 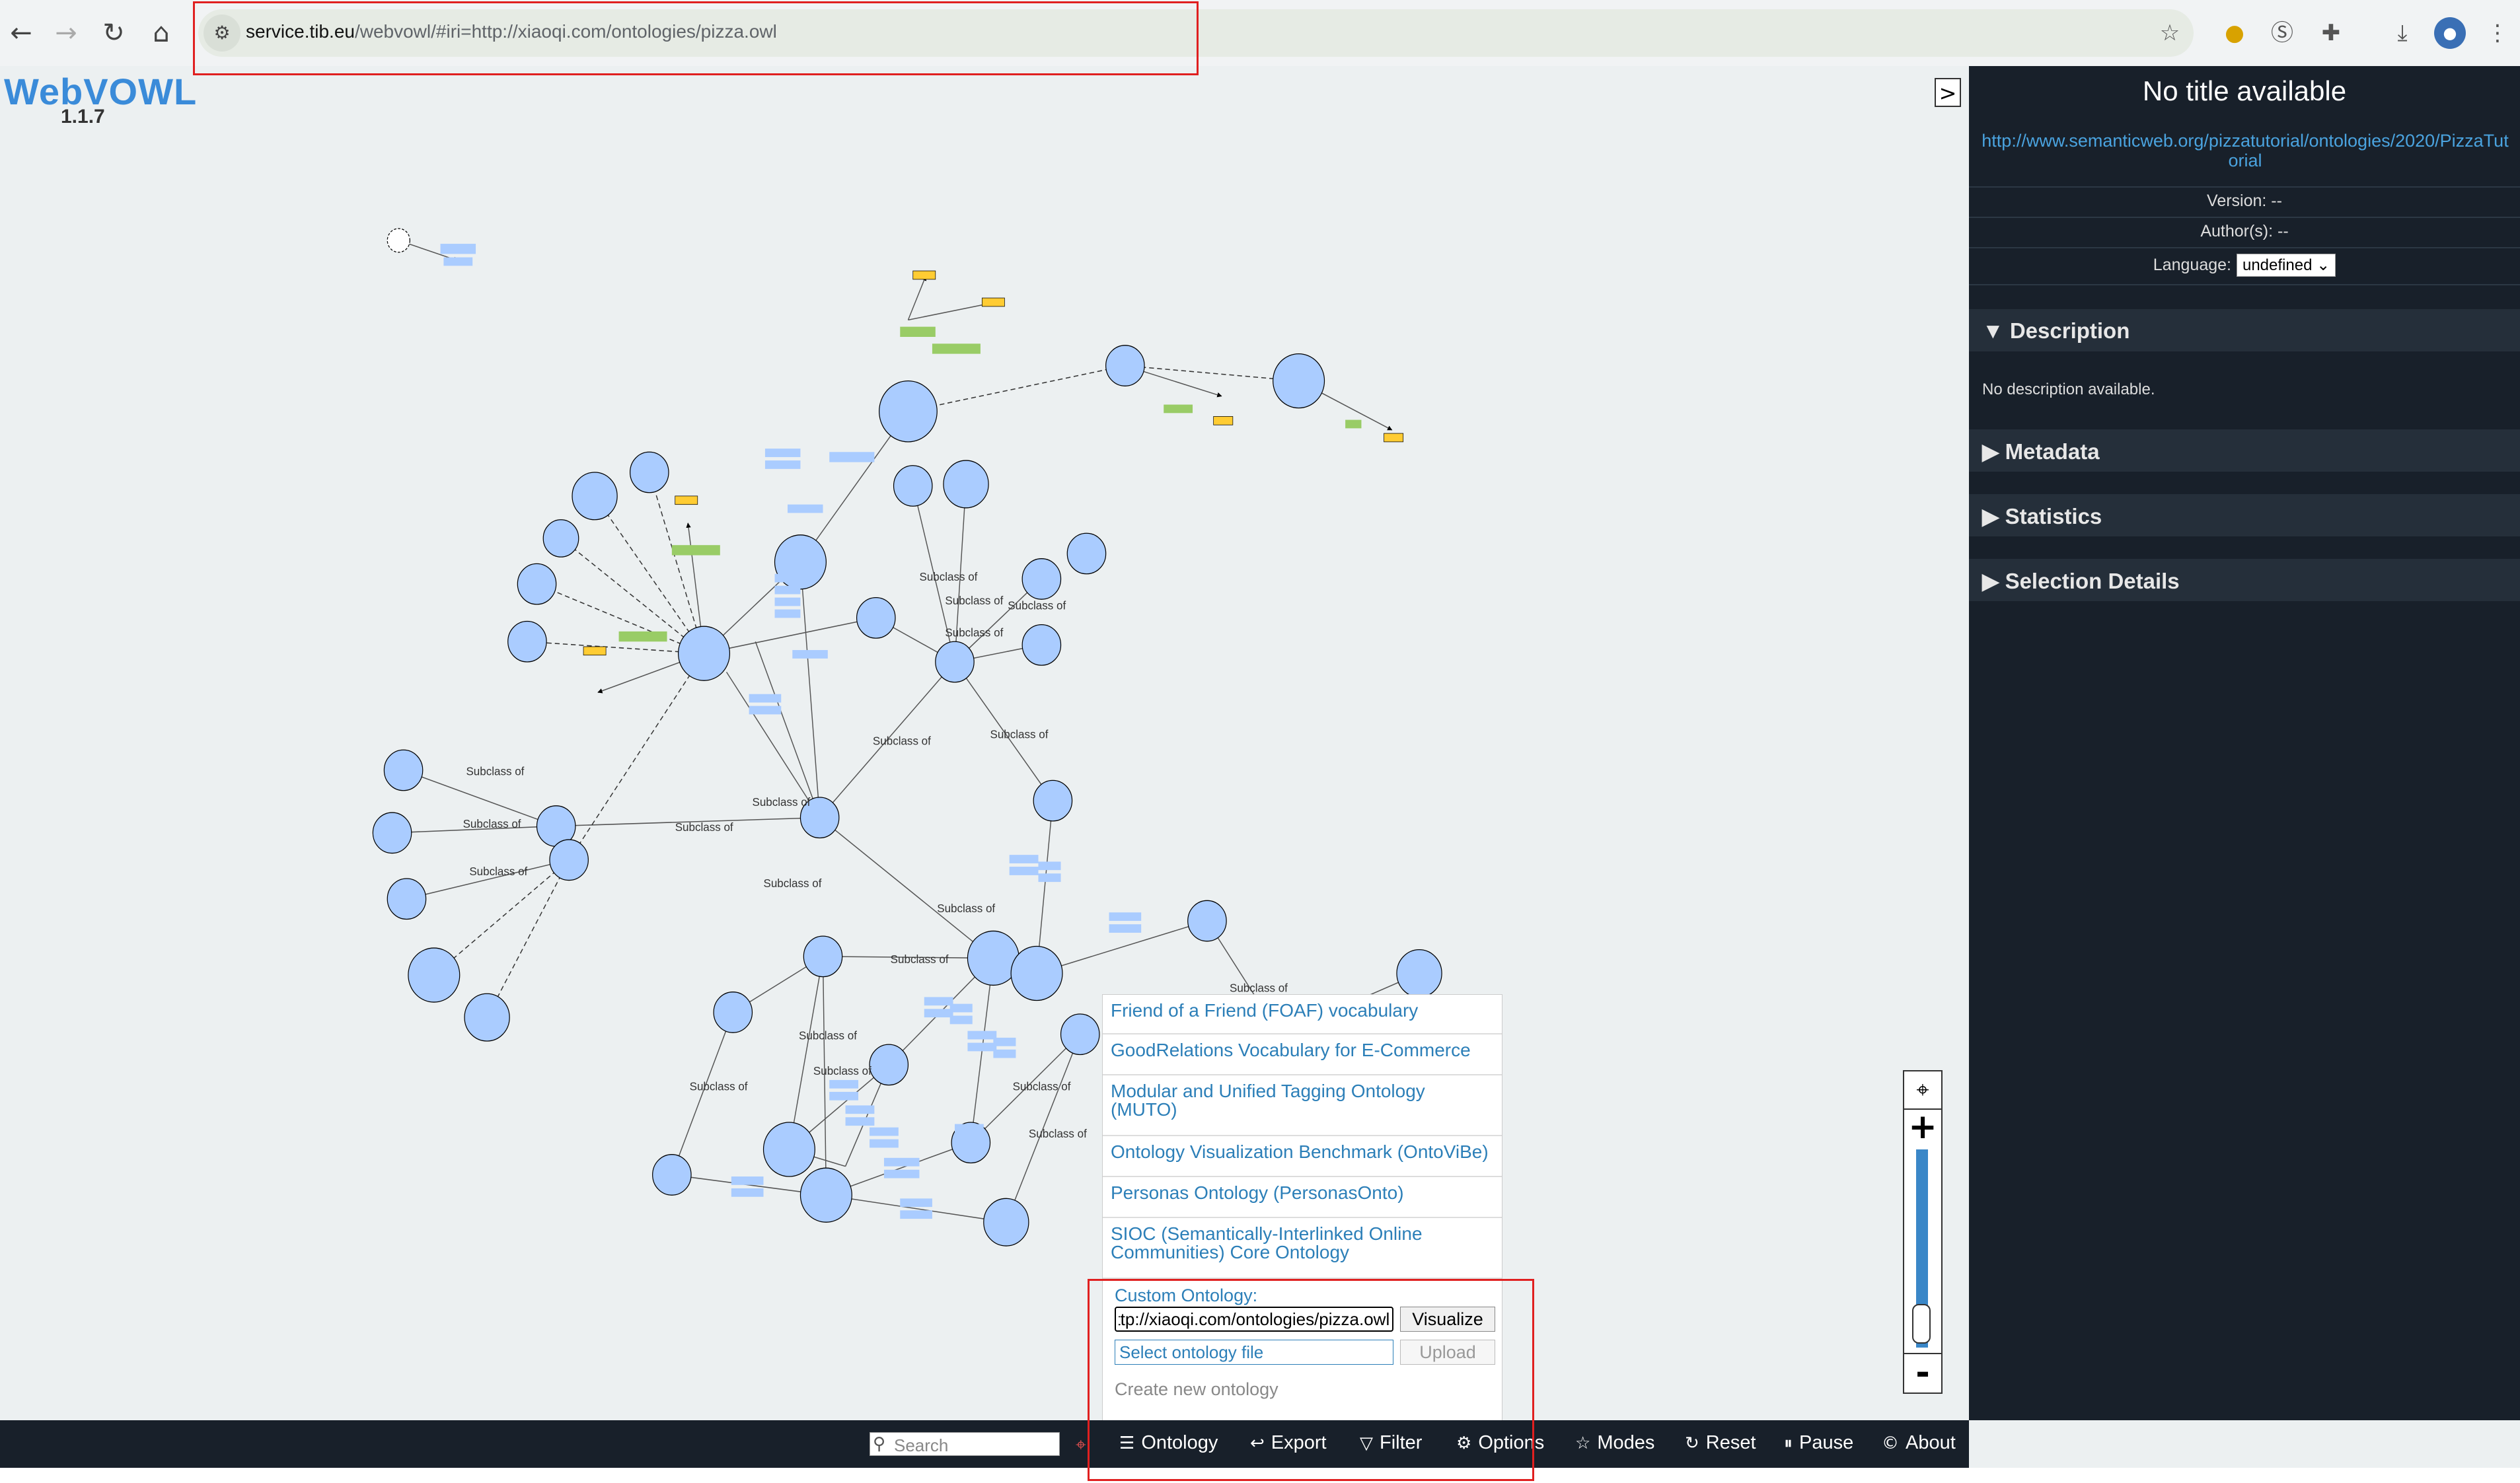 I want to click on app-version: 1.1.7, so click(x=83, y=116).